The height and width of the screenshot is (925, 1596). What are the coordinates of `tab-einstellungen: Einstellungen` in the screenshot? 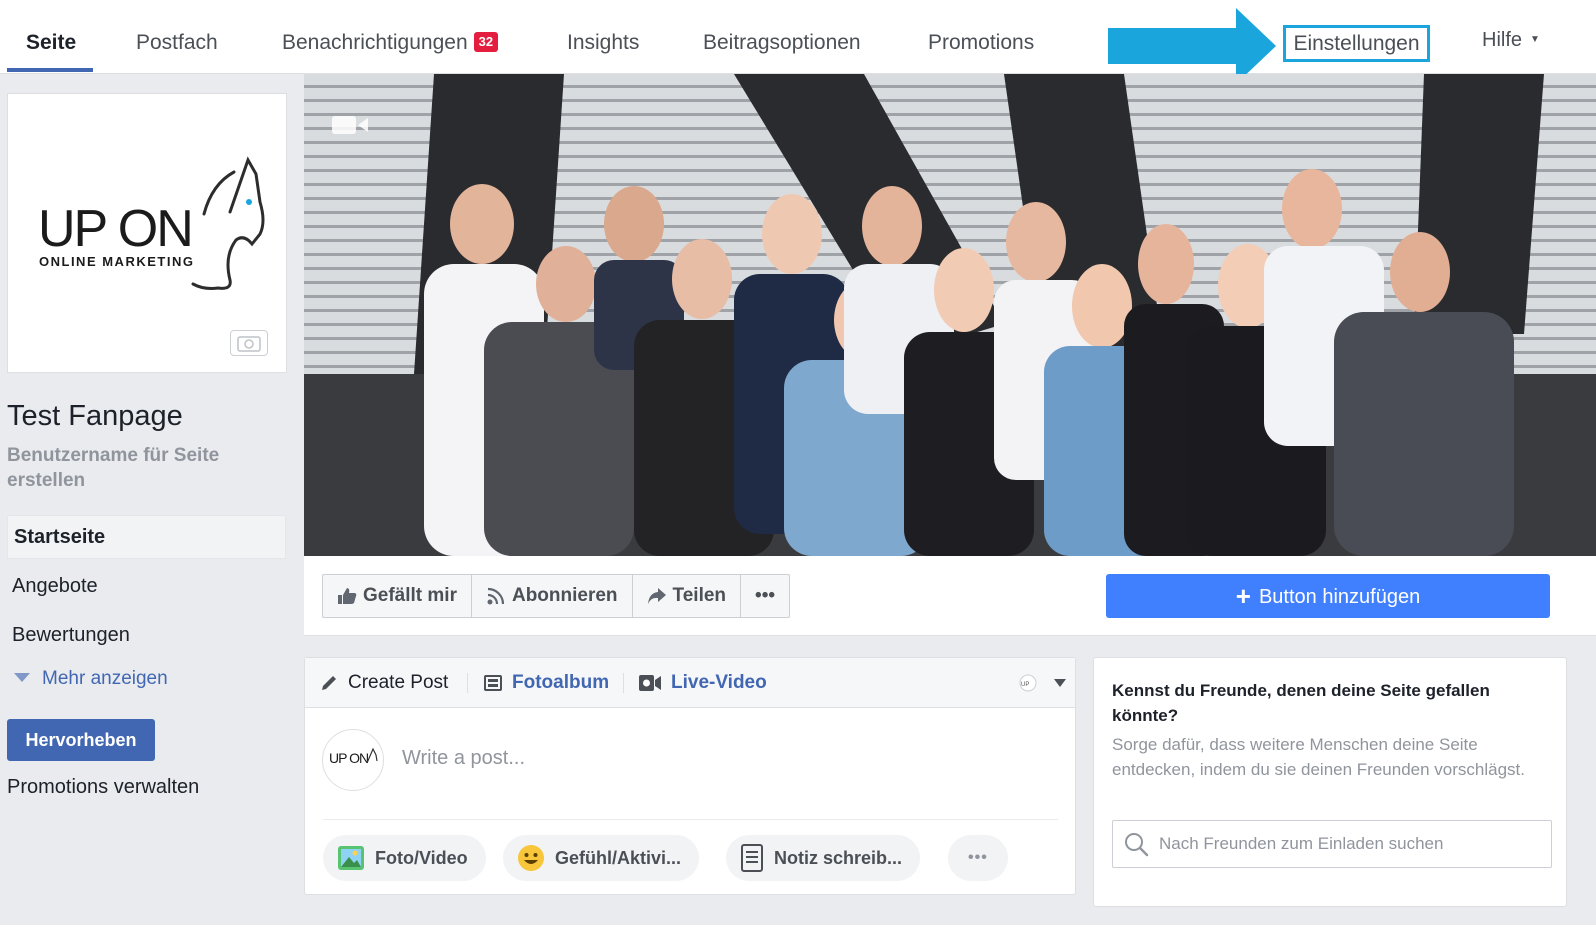 It's located at (1356, 43).